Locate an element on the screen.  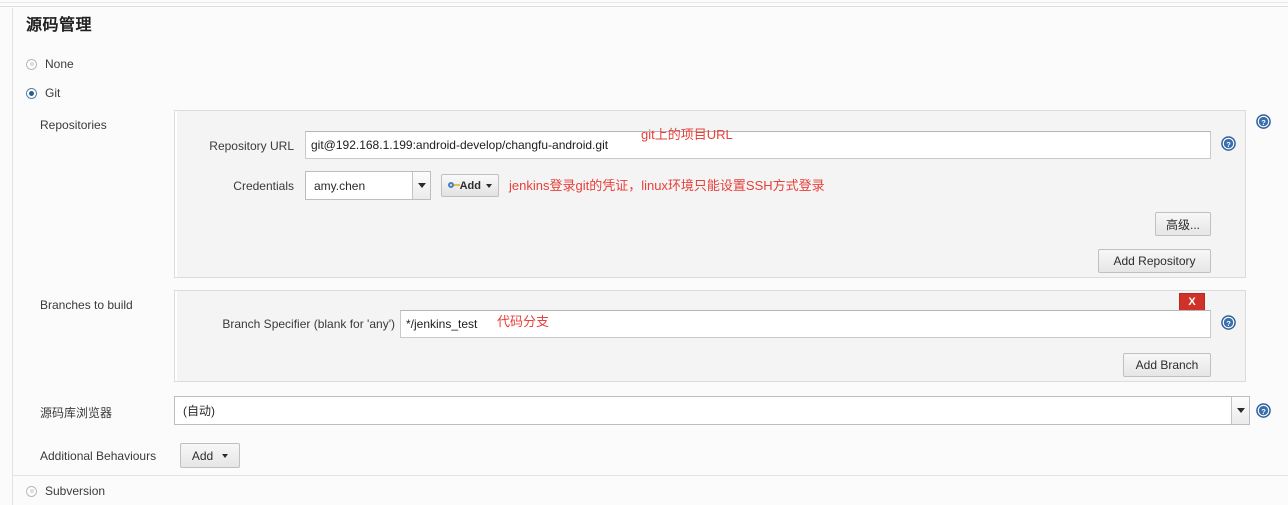
scm-option-subversion: Subversion is located at coordinates (65, 491).